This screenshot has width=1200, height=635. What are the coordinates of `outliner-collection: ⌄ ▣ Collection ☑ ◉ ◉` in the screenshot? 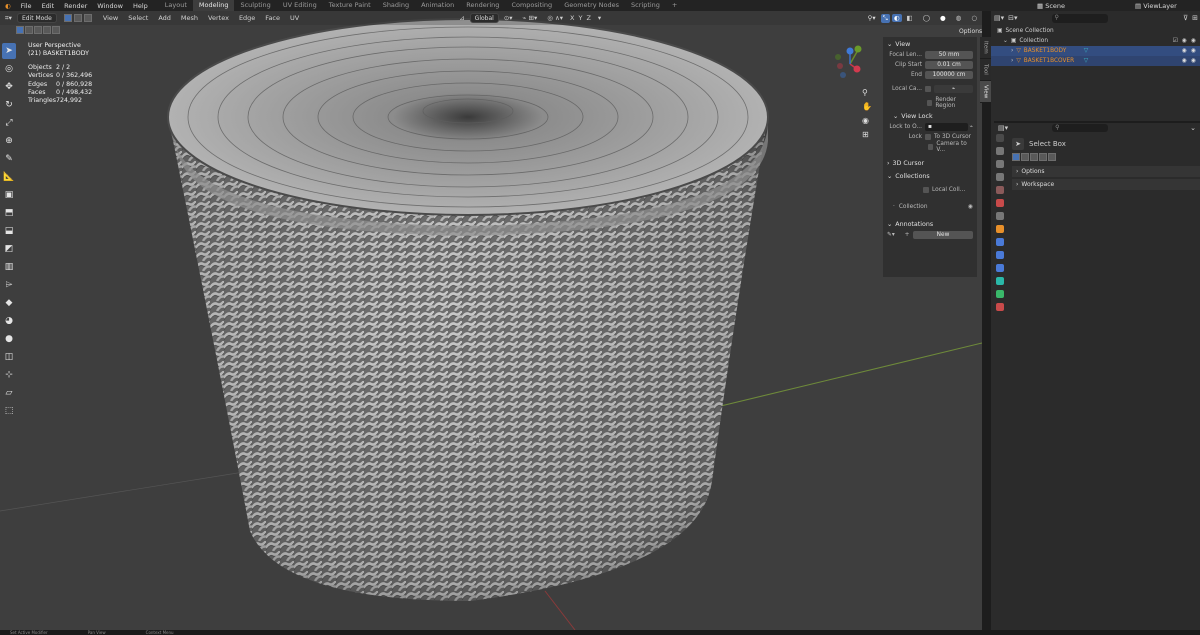 It's located at (1095, 41).